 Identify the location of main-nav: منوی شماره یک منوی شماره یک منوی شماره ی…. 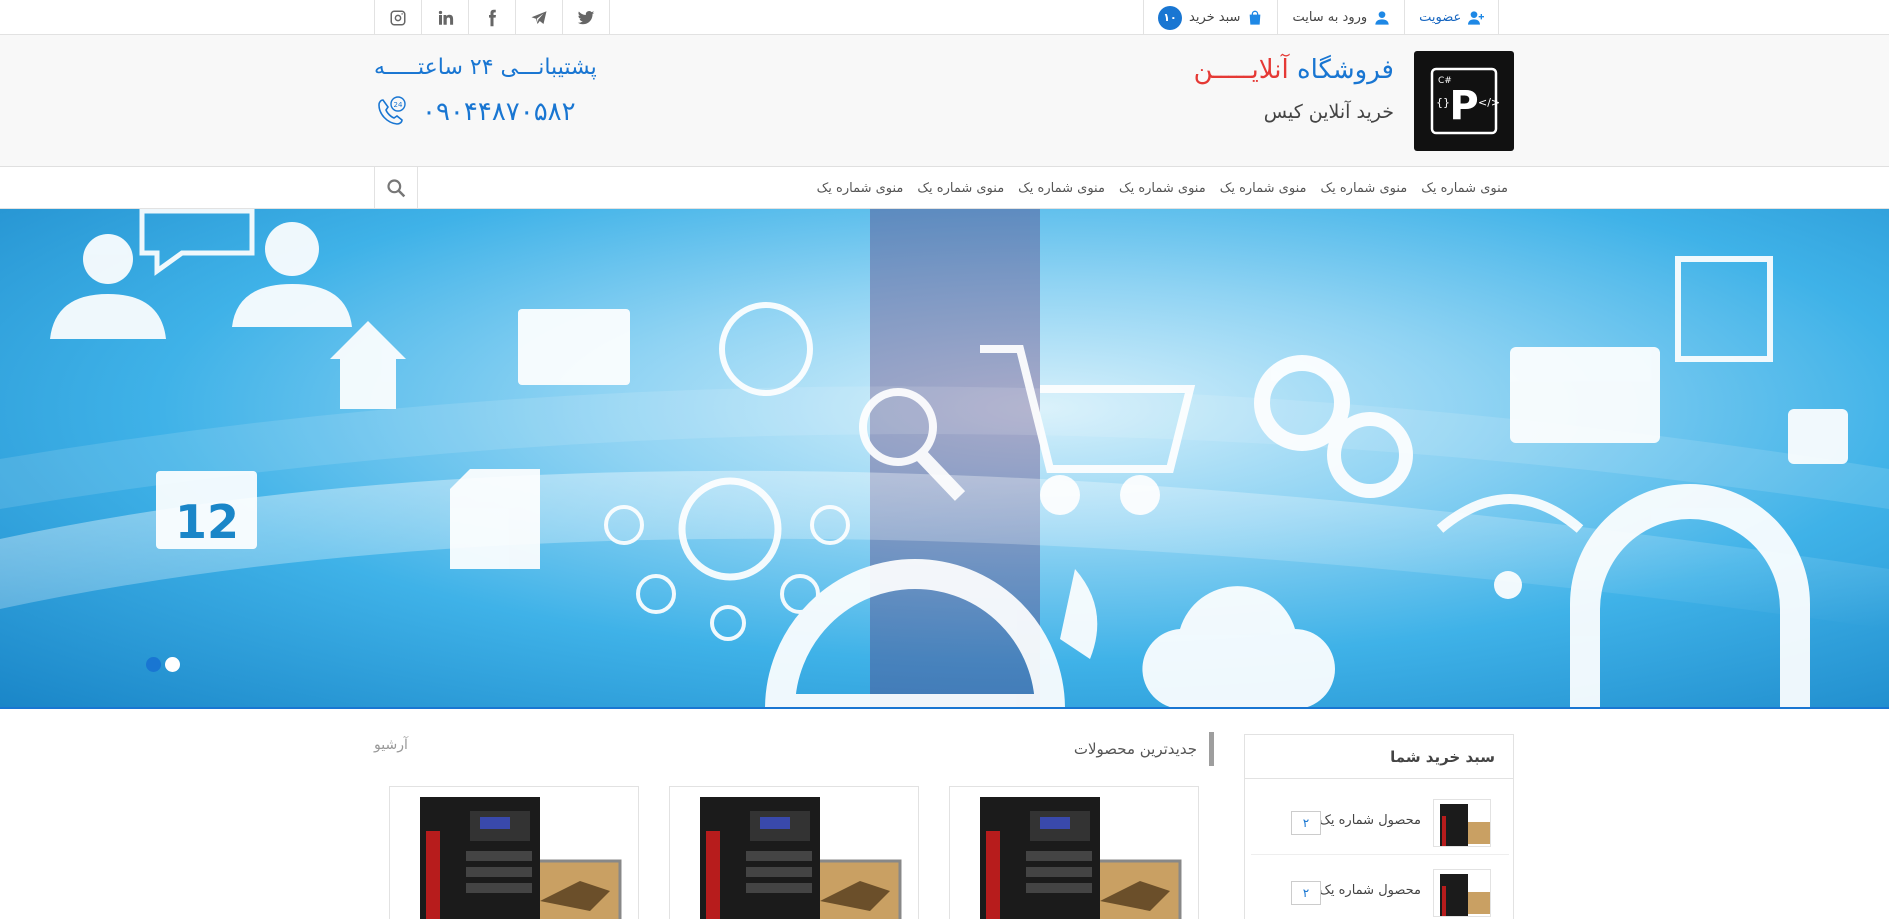
(944, 188).